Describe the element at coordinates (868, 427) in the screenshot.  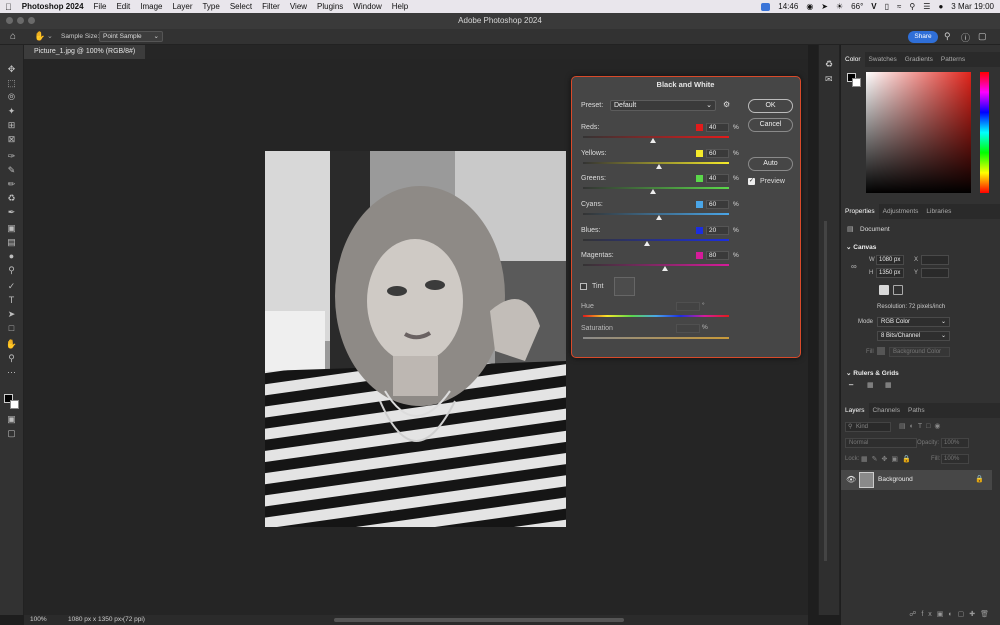
I see `layer-filter-kind: ⚲ Kind` at that location.